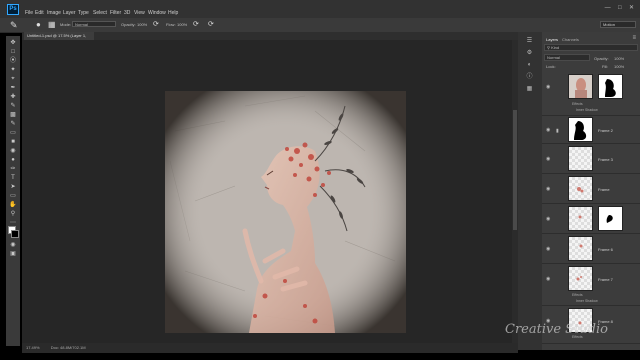 This screenshot has width=640, height=360. Describe the element at coordinates (529, 65) in the screenshot. I see `adjustments-panel-icon: ◐` at that location.